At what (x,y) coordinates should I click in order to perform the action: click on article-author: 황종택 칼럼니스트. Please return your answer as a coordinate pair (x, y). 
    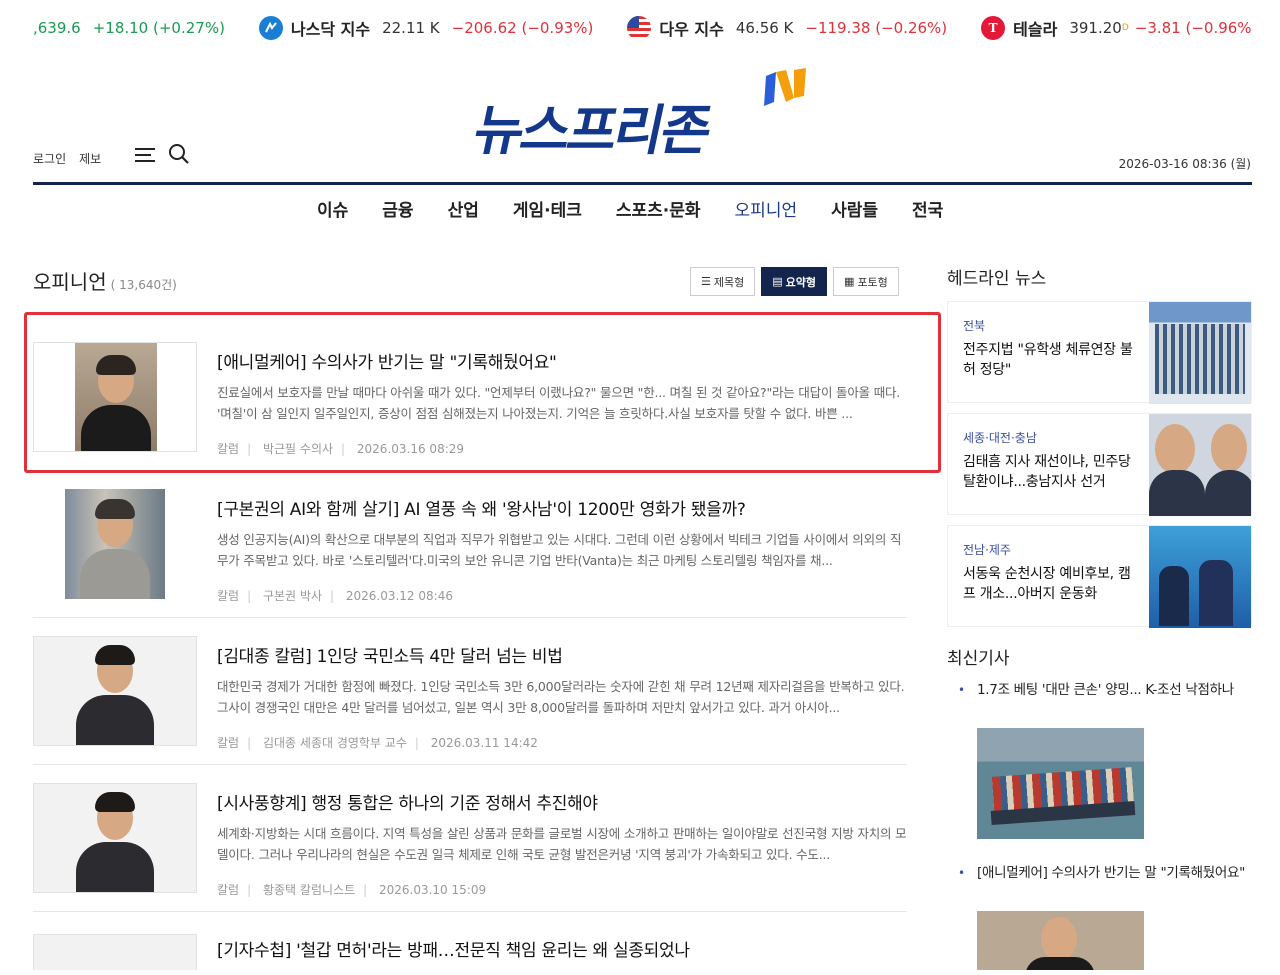
    Looking at the image, I should click on (309, 890).